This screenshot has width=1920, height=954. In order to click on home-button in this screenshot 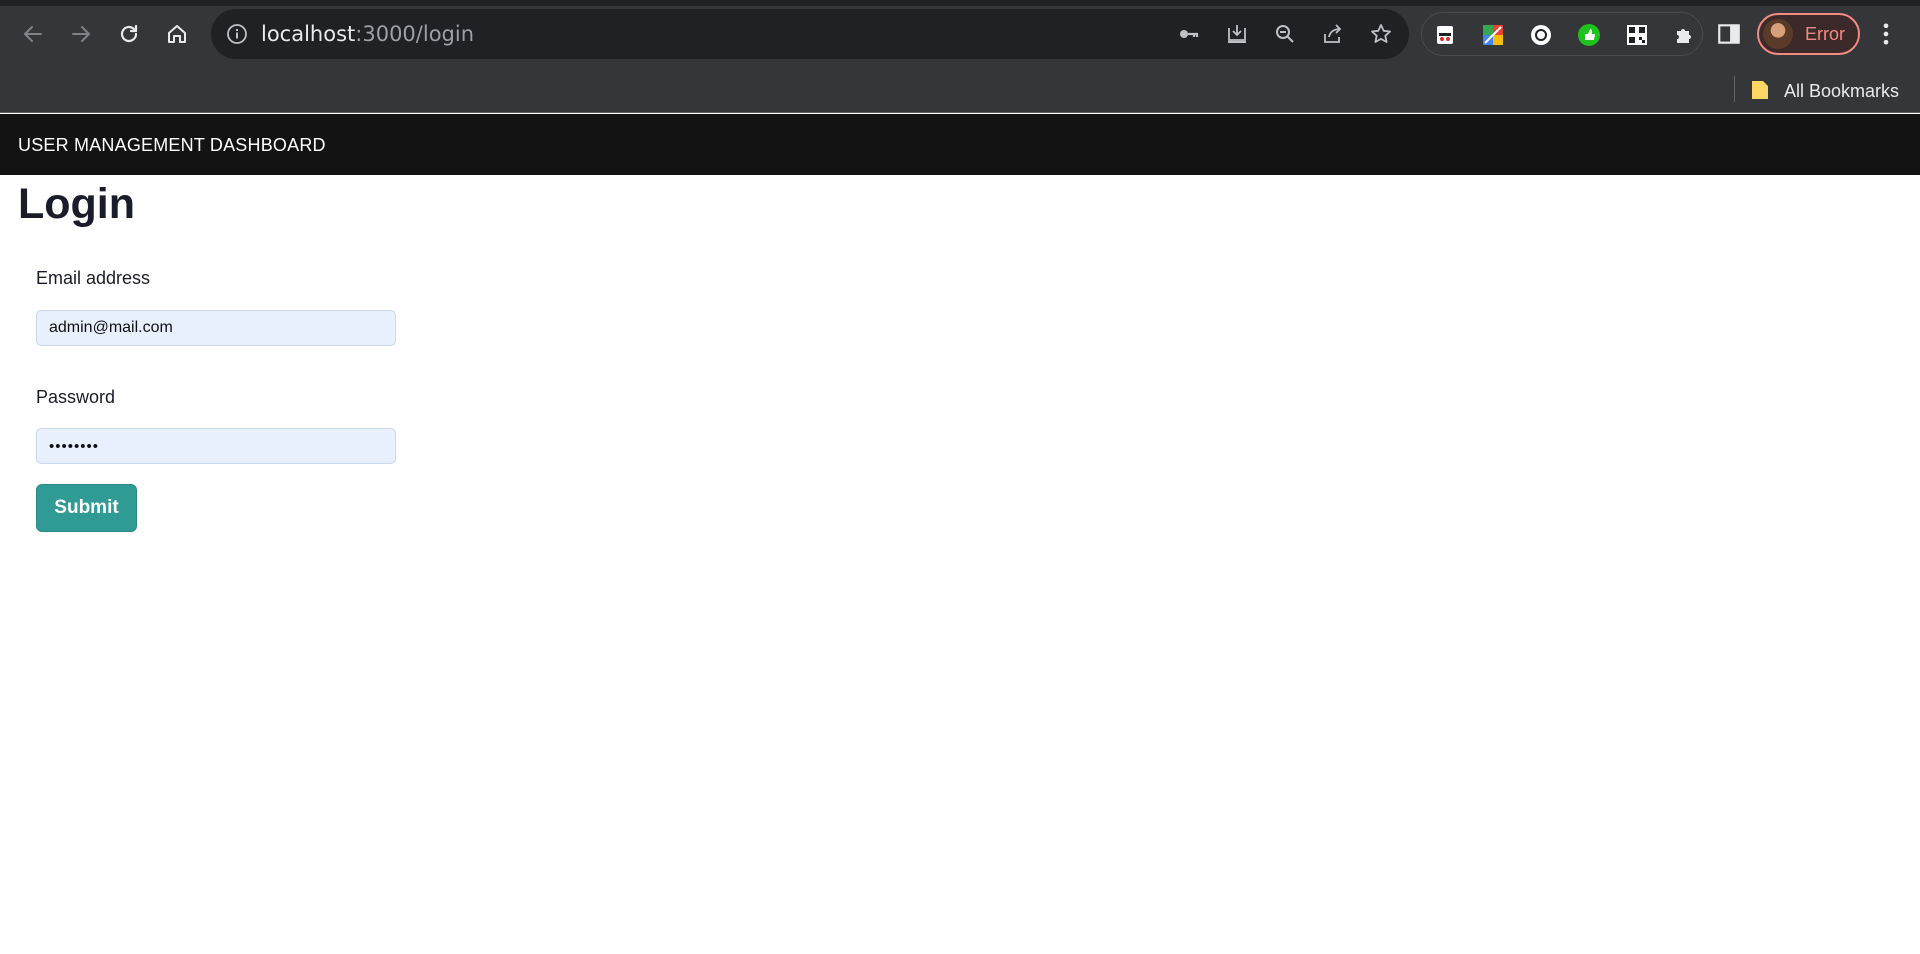, I will do `click(177, 34)`.